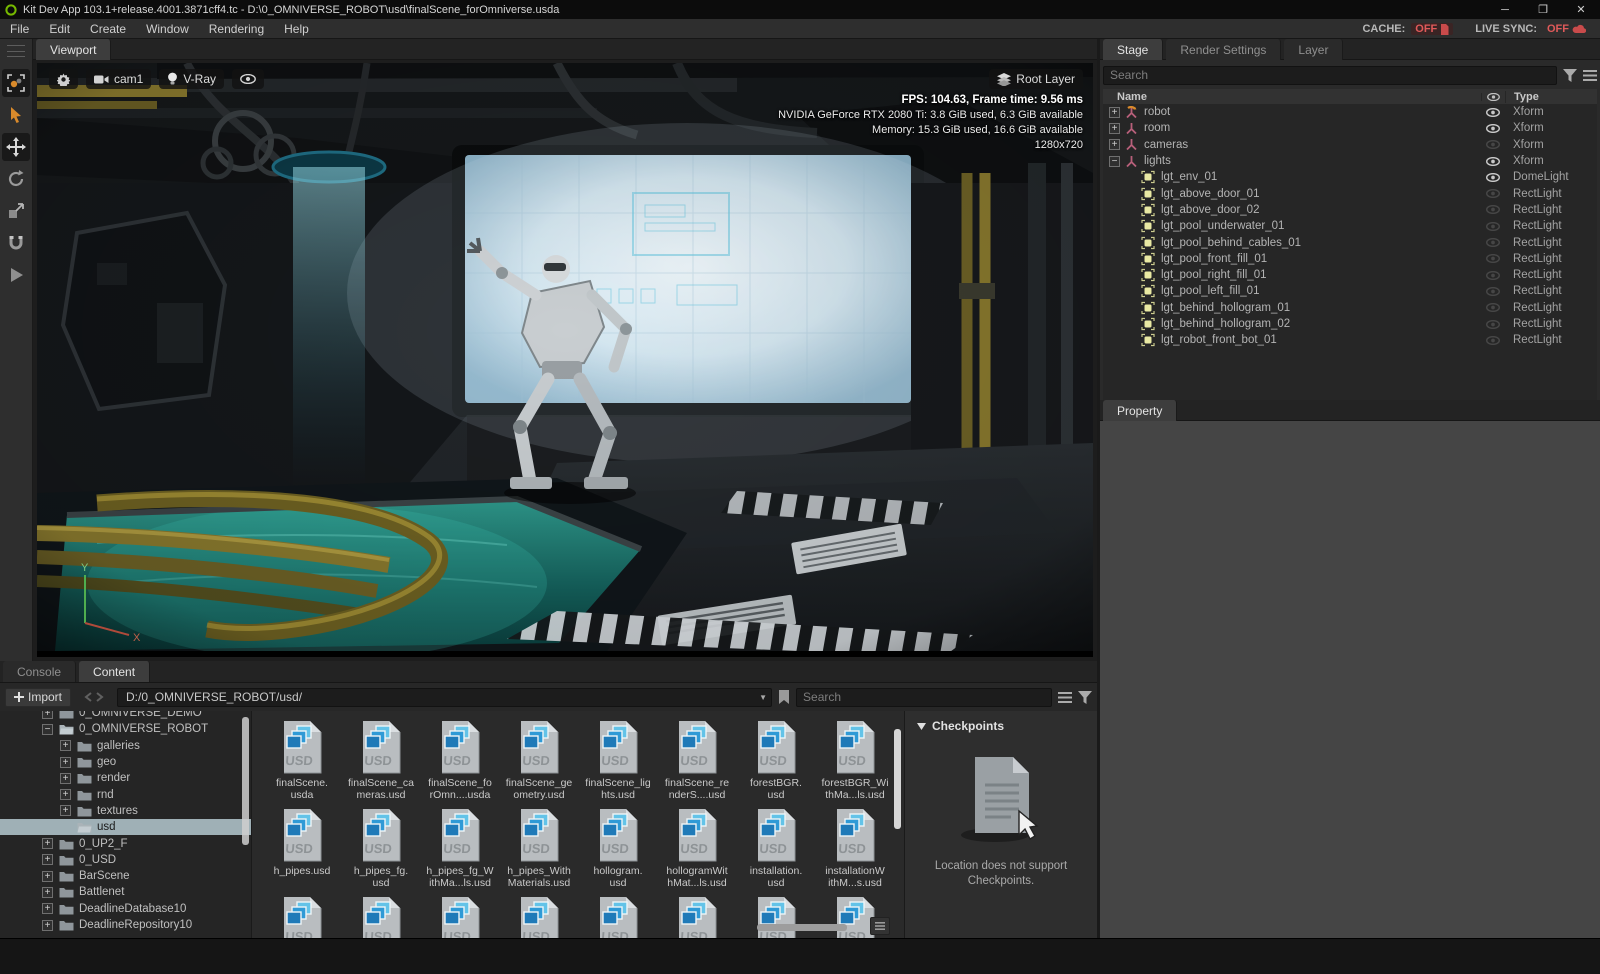 Image resolution: width=1600 pixels, height=974 pixels. I want to click on folder-item-0_omniverse_robot: − 0_OMNIVERSE_ROBOT, so click(125, 729).